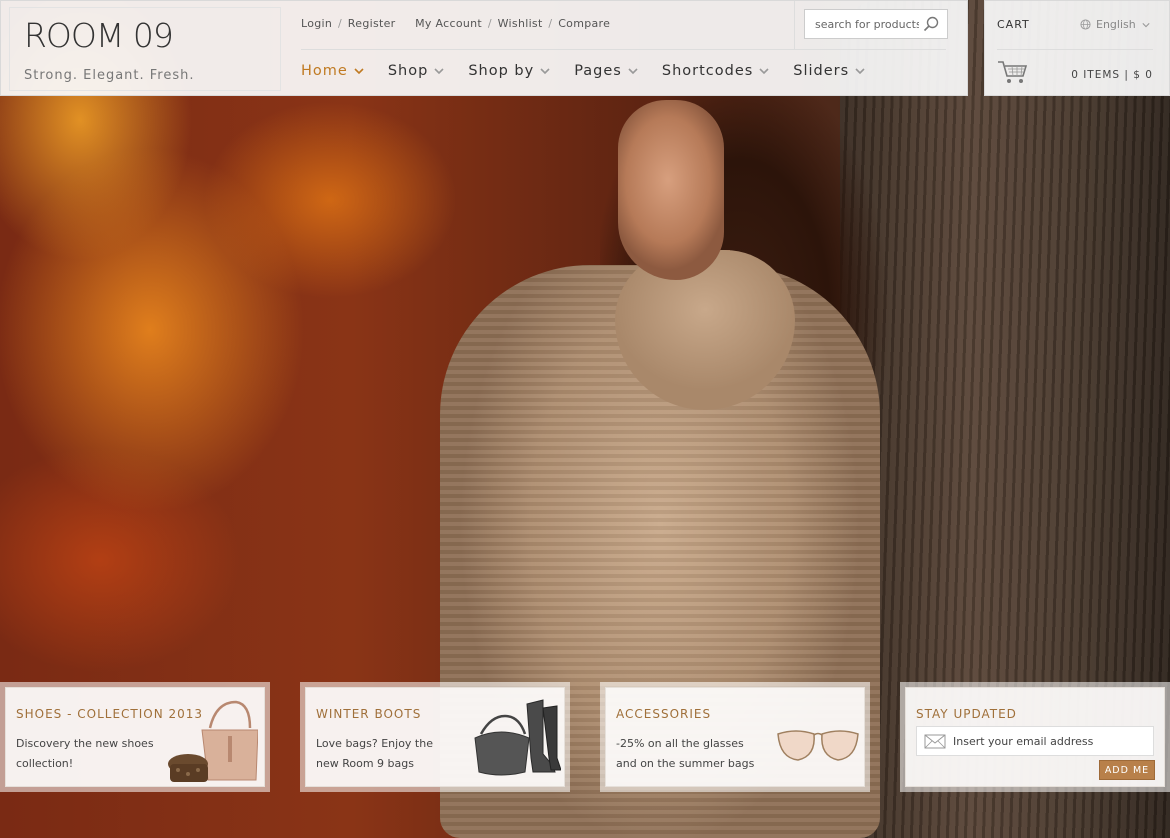 The height and width of the screenshot is (838, 1170). Describe the element at coordinates (516, 740) in the screenshot. I see `boots-bag-image` at that location.